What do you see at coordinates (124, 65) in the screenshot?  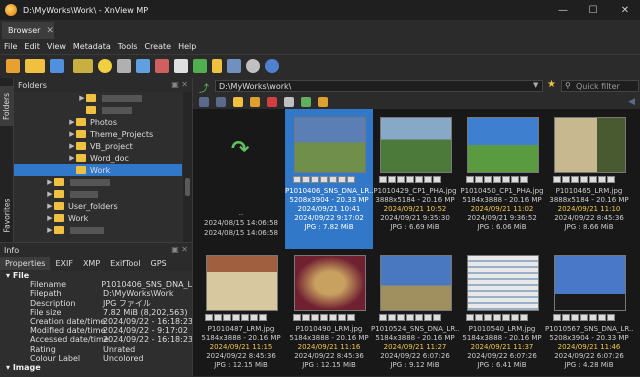 I see `copy-icon` at bounding box center [124, 65].